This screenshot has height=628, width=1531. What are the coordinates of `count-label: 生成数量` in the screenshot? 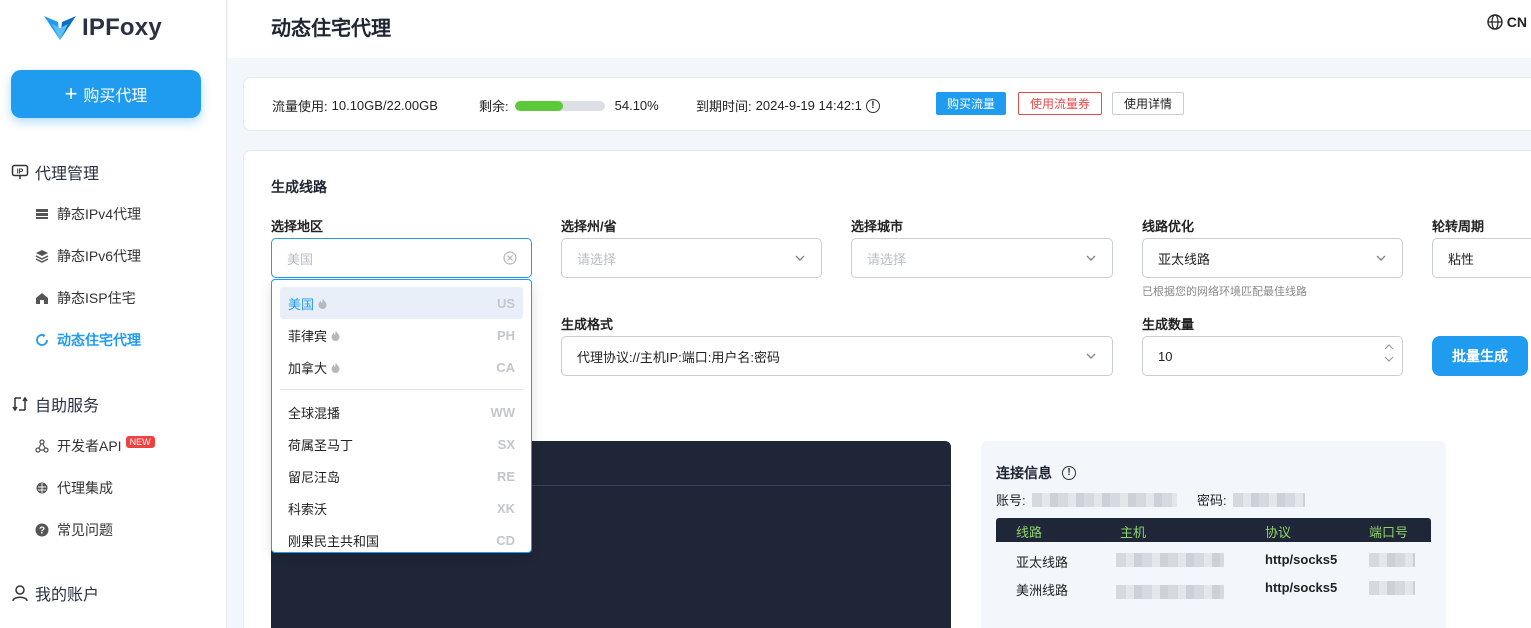 It's located at (1168, 324).